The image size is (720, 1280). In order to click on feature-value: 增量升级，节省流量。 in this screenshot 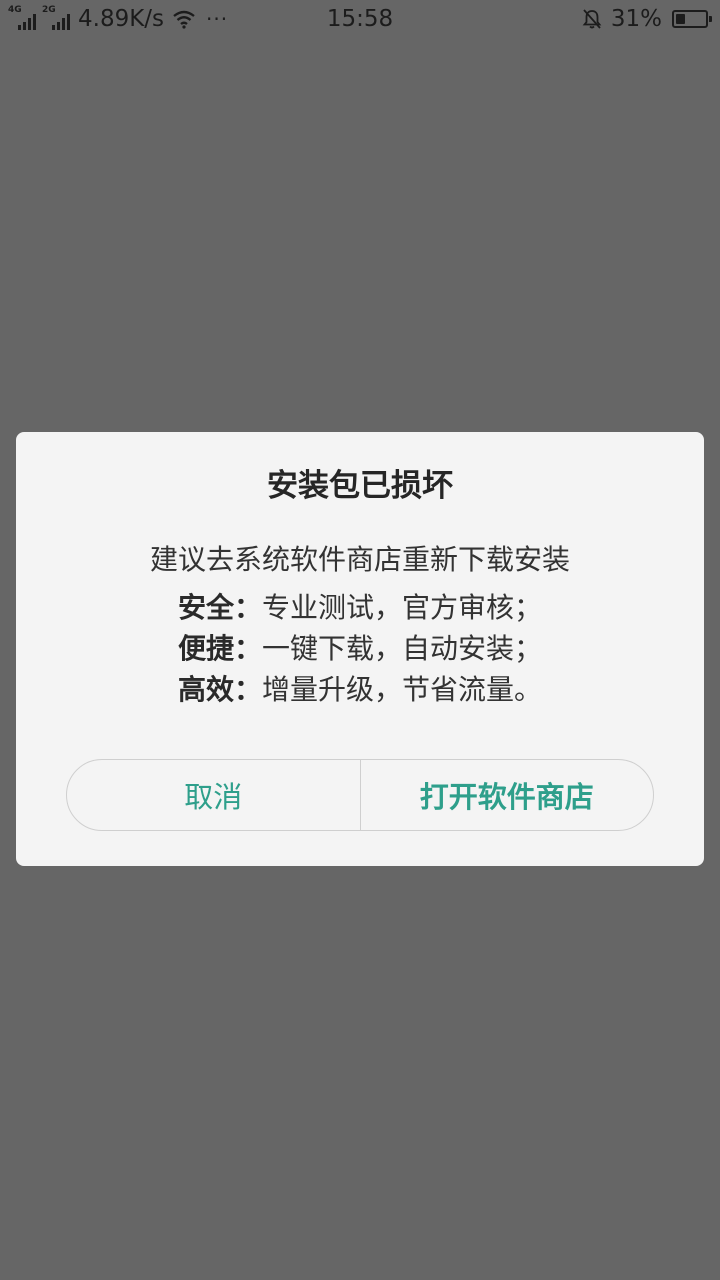, I will do `click(402, 689)`.